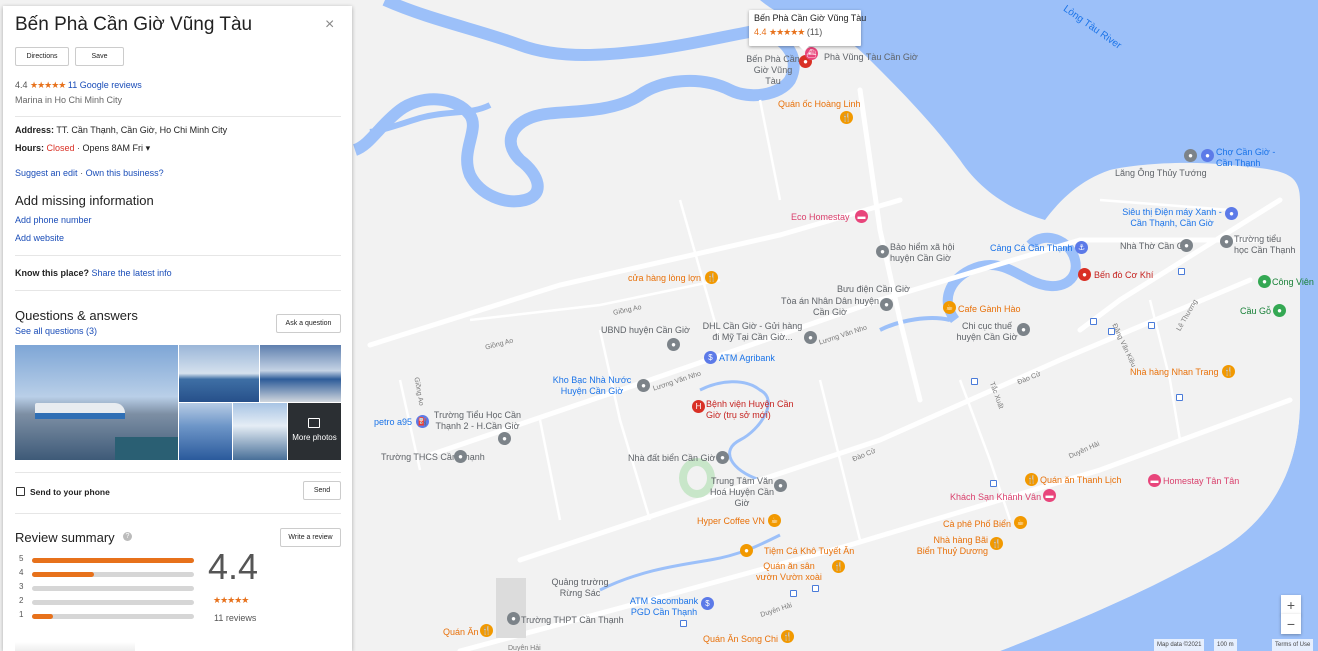 This screenshot has width=1318, height=651. I want to click on see-all-questions-link: See all questions (3), so click(56, 331).